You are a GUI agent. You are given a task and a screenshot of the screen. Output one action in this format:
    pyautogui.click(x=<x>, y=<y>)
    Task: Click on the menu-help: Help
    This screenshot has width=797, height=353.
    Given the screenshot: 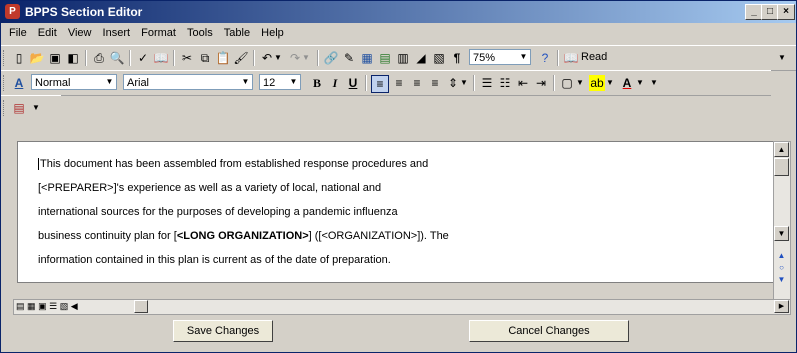 What is the action you would take?
    pyautogui.click(x=272, y=33)
    